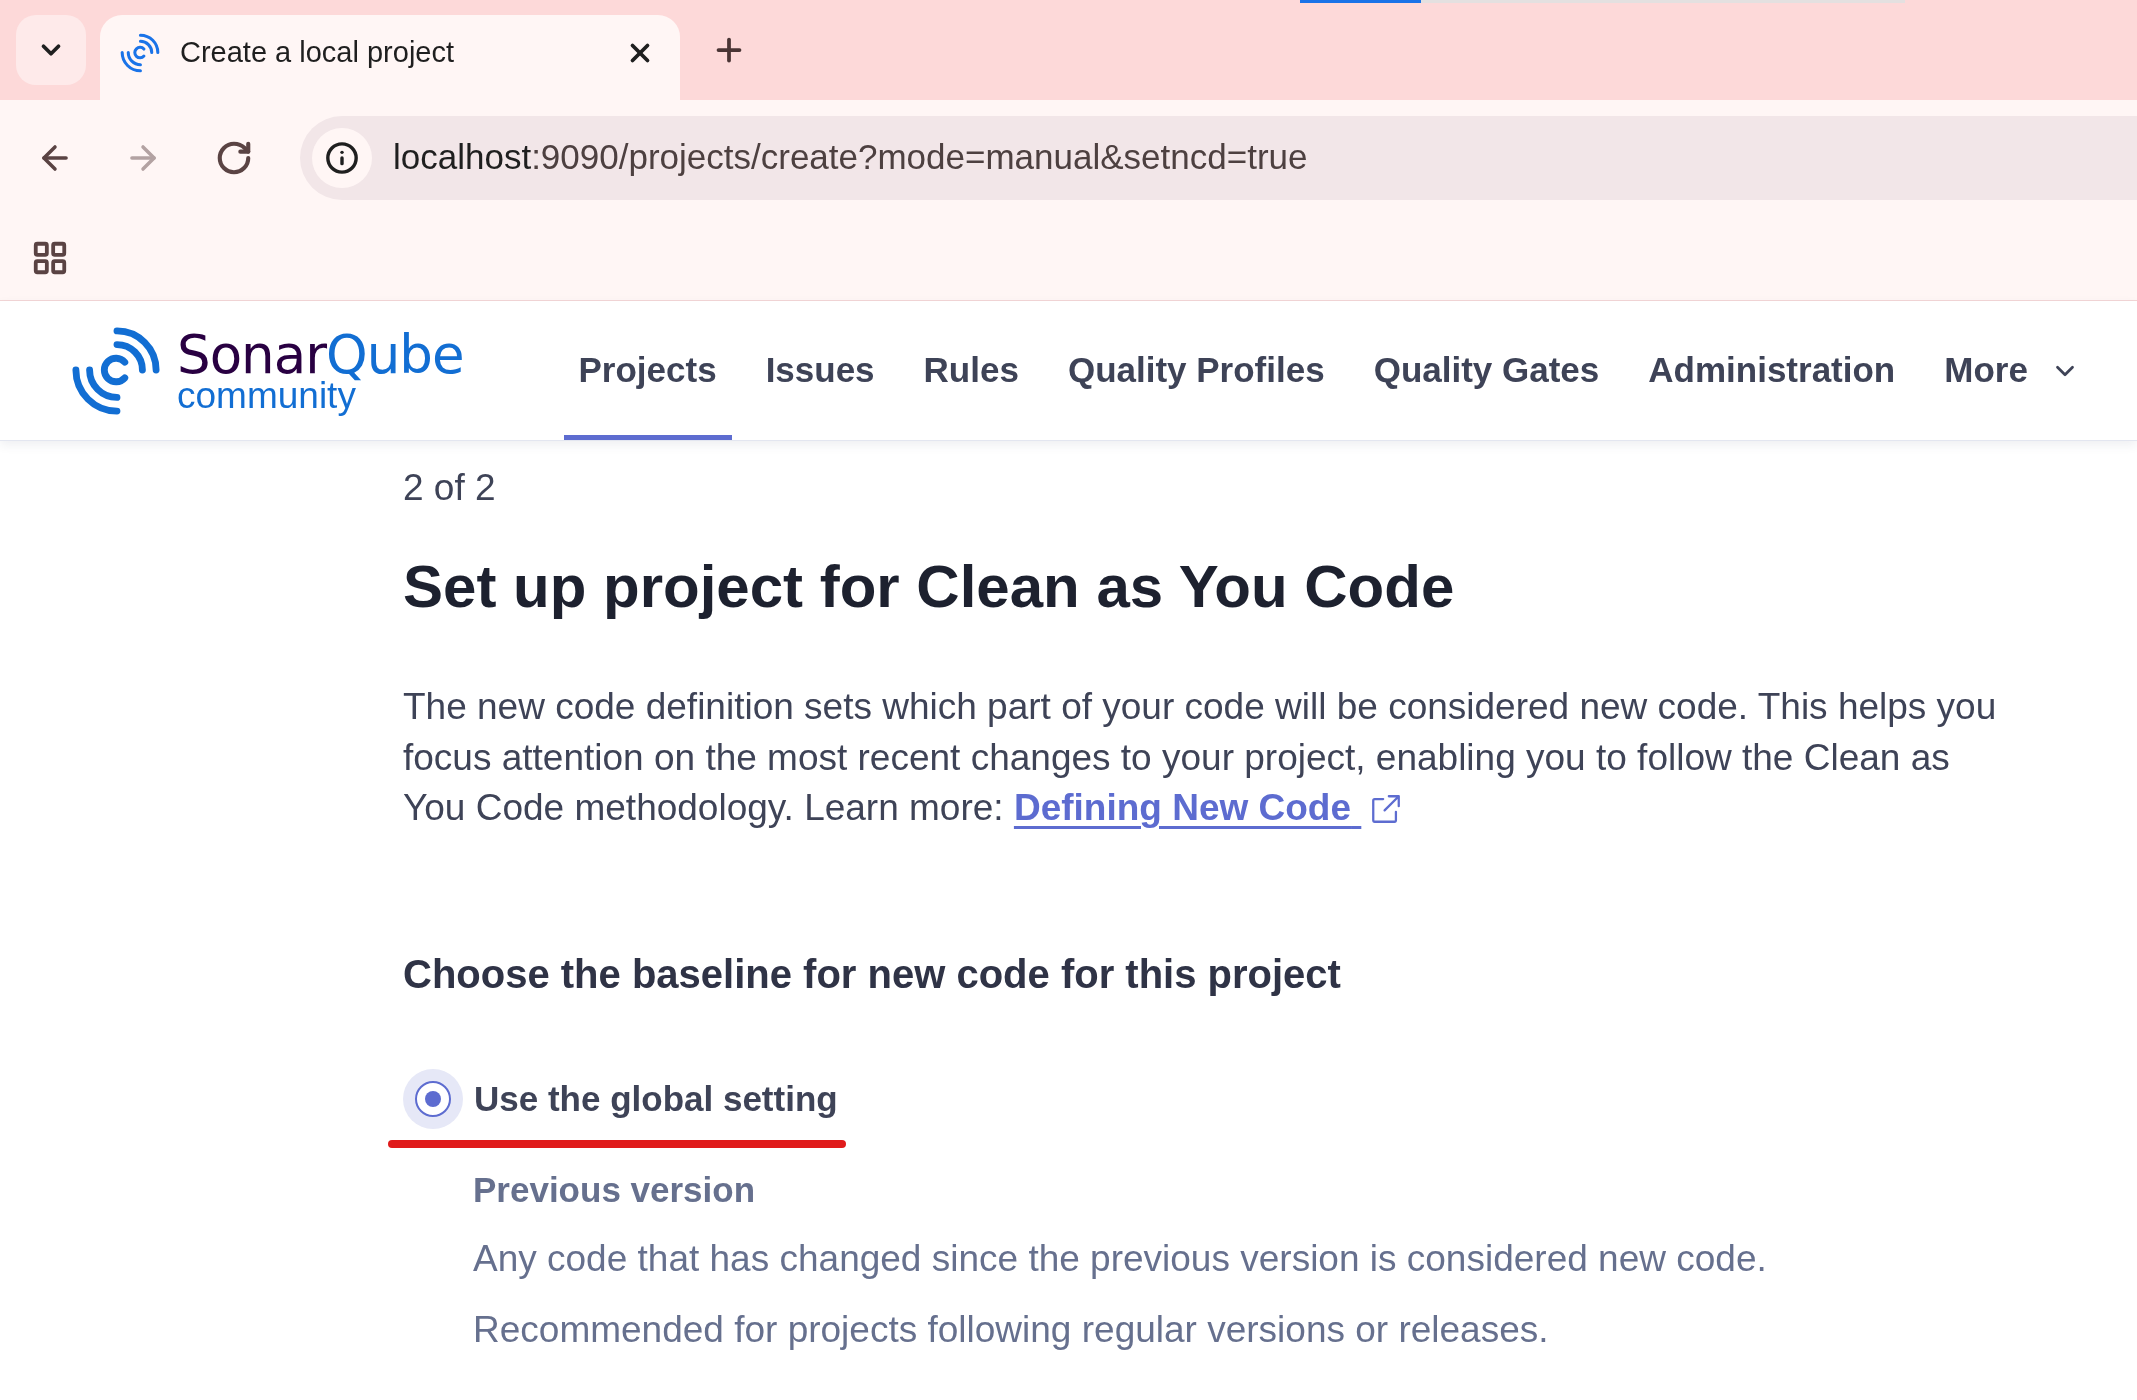  What do you see at coordinates (820, 370) in the screenshot?
I see `nav-link: Issues` at bounding box center [820, 370].